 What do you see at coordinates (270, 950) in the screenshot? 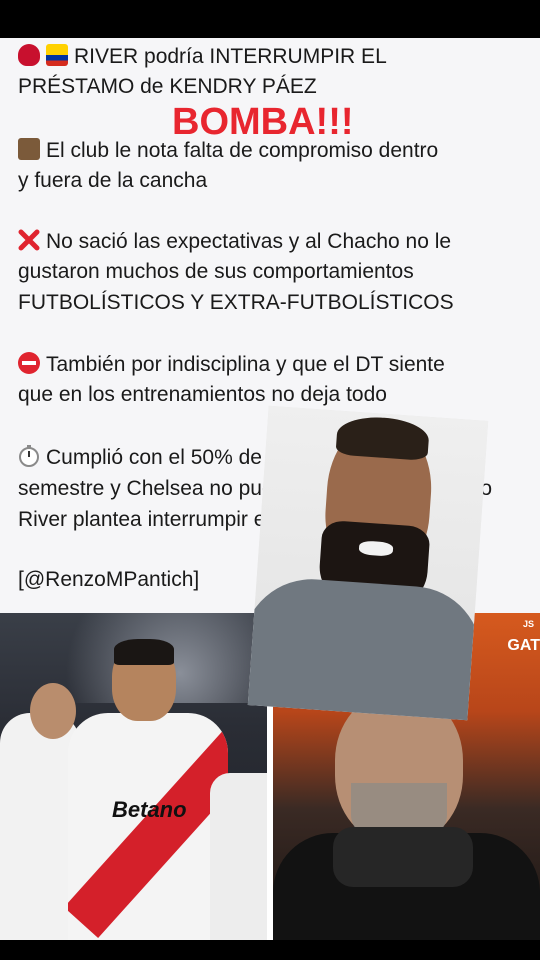
I see `bottom-black-bar` at bounding box center [270, 950].